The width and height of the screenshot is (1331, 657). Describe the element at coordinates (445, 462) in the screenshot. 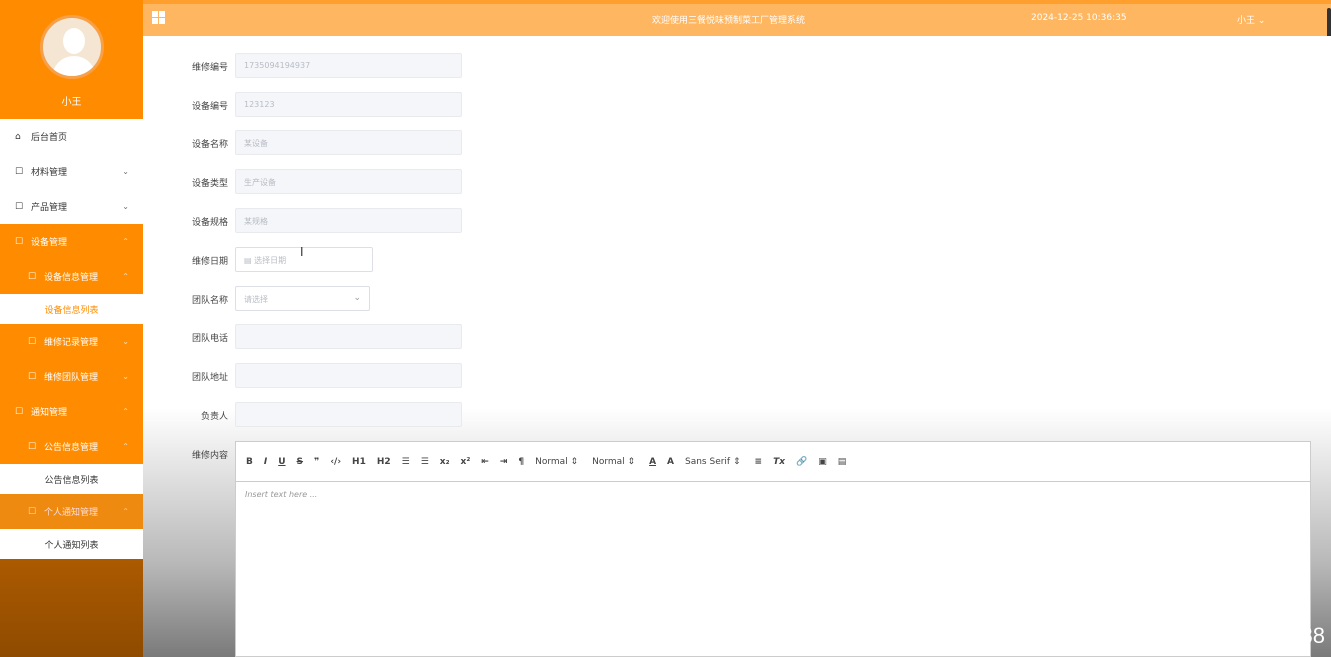

I see `subscript-button: x₂` at that location.